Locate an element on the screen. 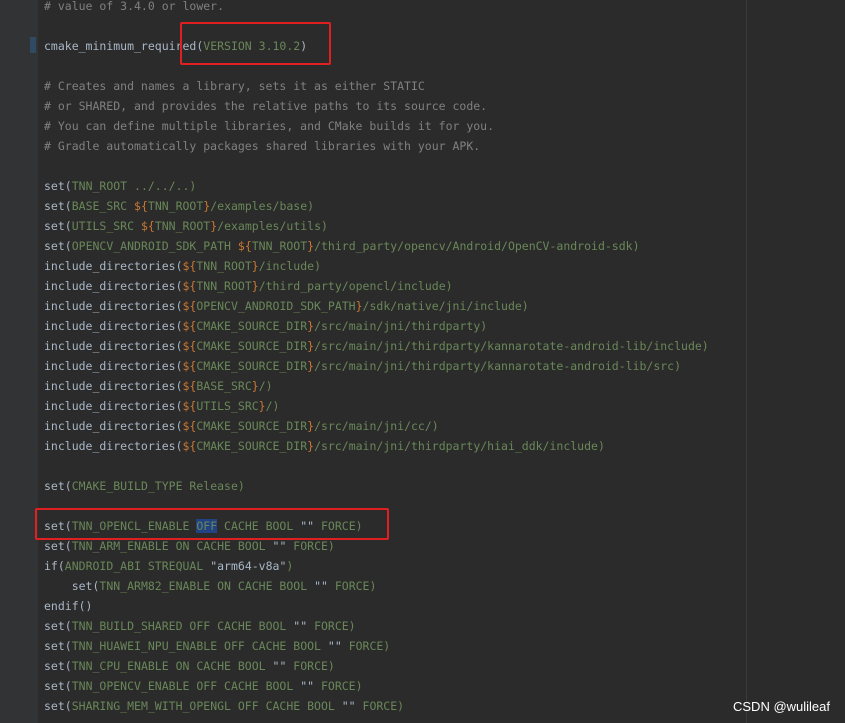 The width and height of the screenshot is (845, 723). code-line: set(CMAKE_BUILD_TYPE Release) is located at coordinates (144, 486).